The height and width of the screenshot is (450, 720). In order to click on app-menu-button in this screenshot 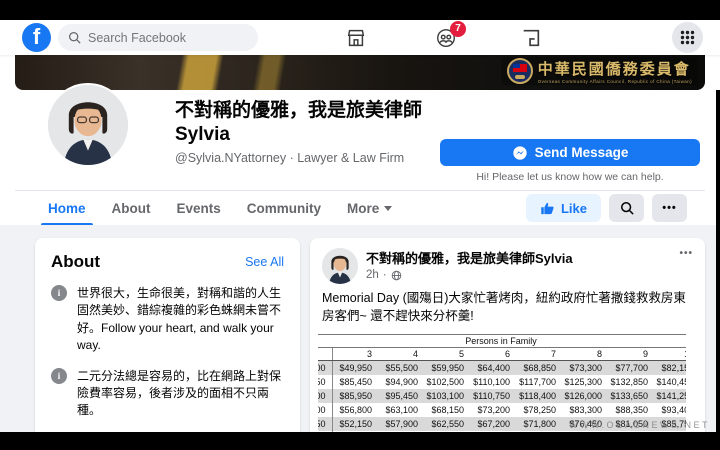, I will do `click(687, 37)`.